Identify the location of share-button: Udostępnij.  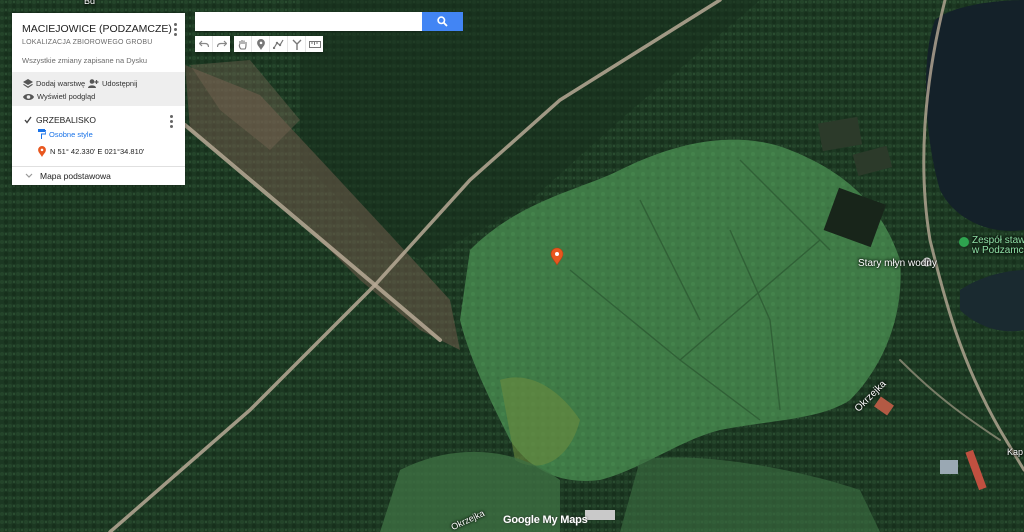
(112, 83).